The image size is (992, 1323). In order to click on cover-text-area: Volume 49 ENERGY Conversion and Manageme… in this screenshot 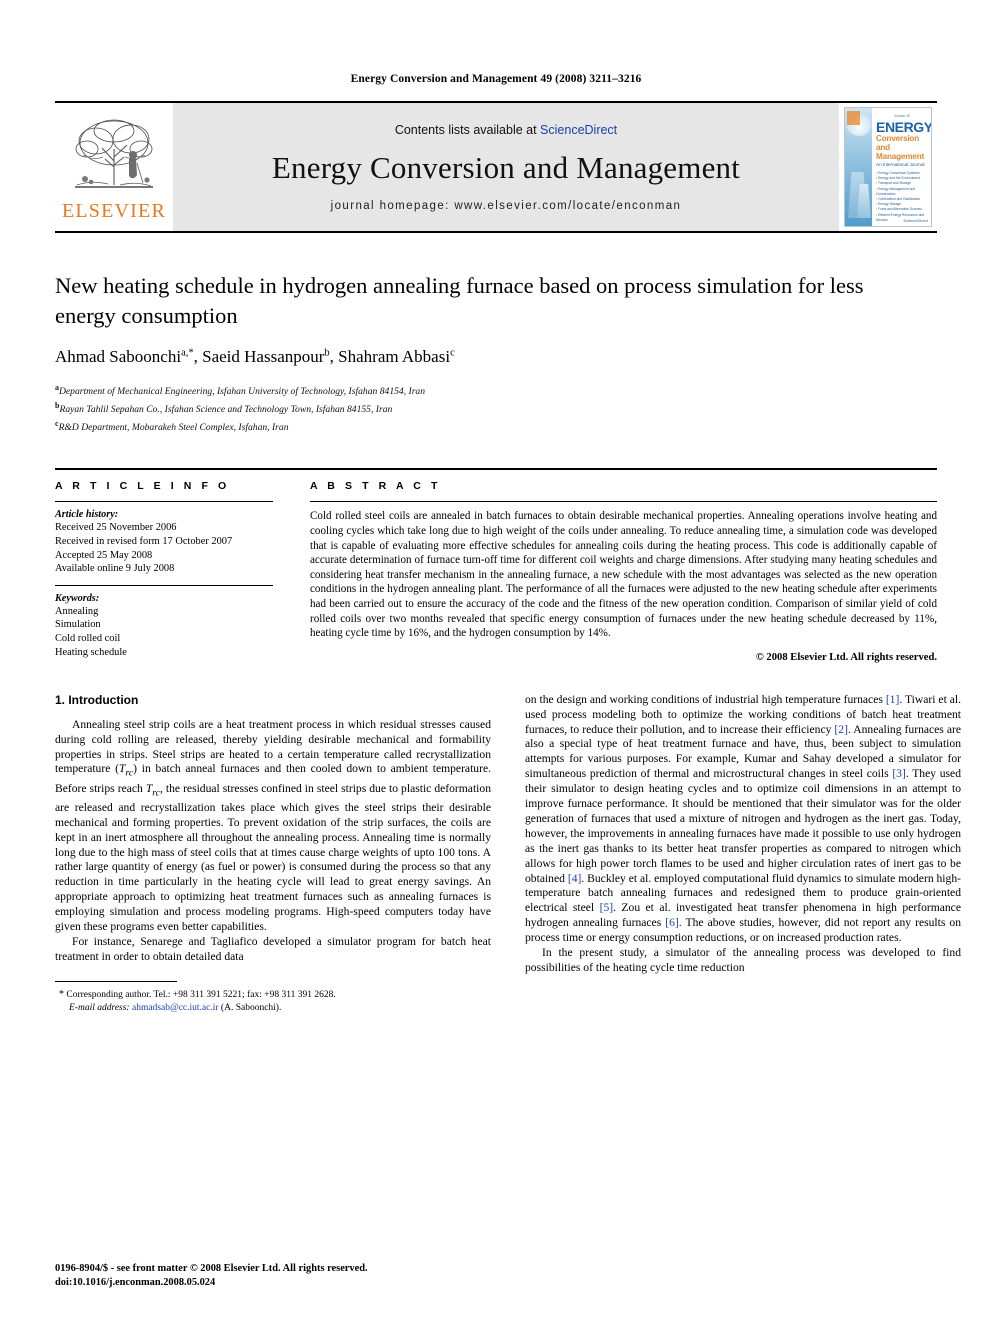, I will do `click(901, 167)`.